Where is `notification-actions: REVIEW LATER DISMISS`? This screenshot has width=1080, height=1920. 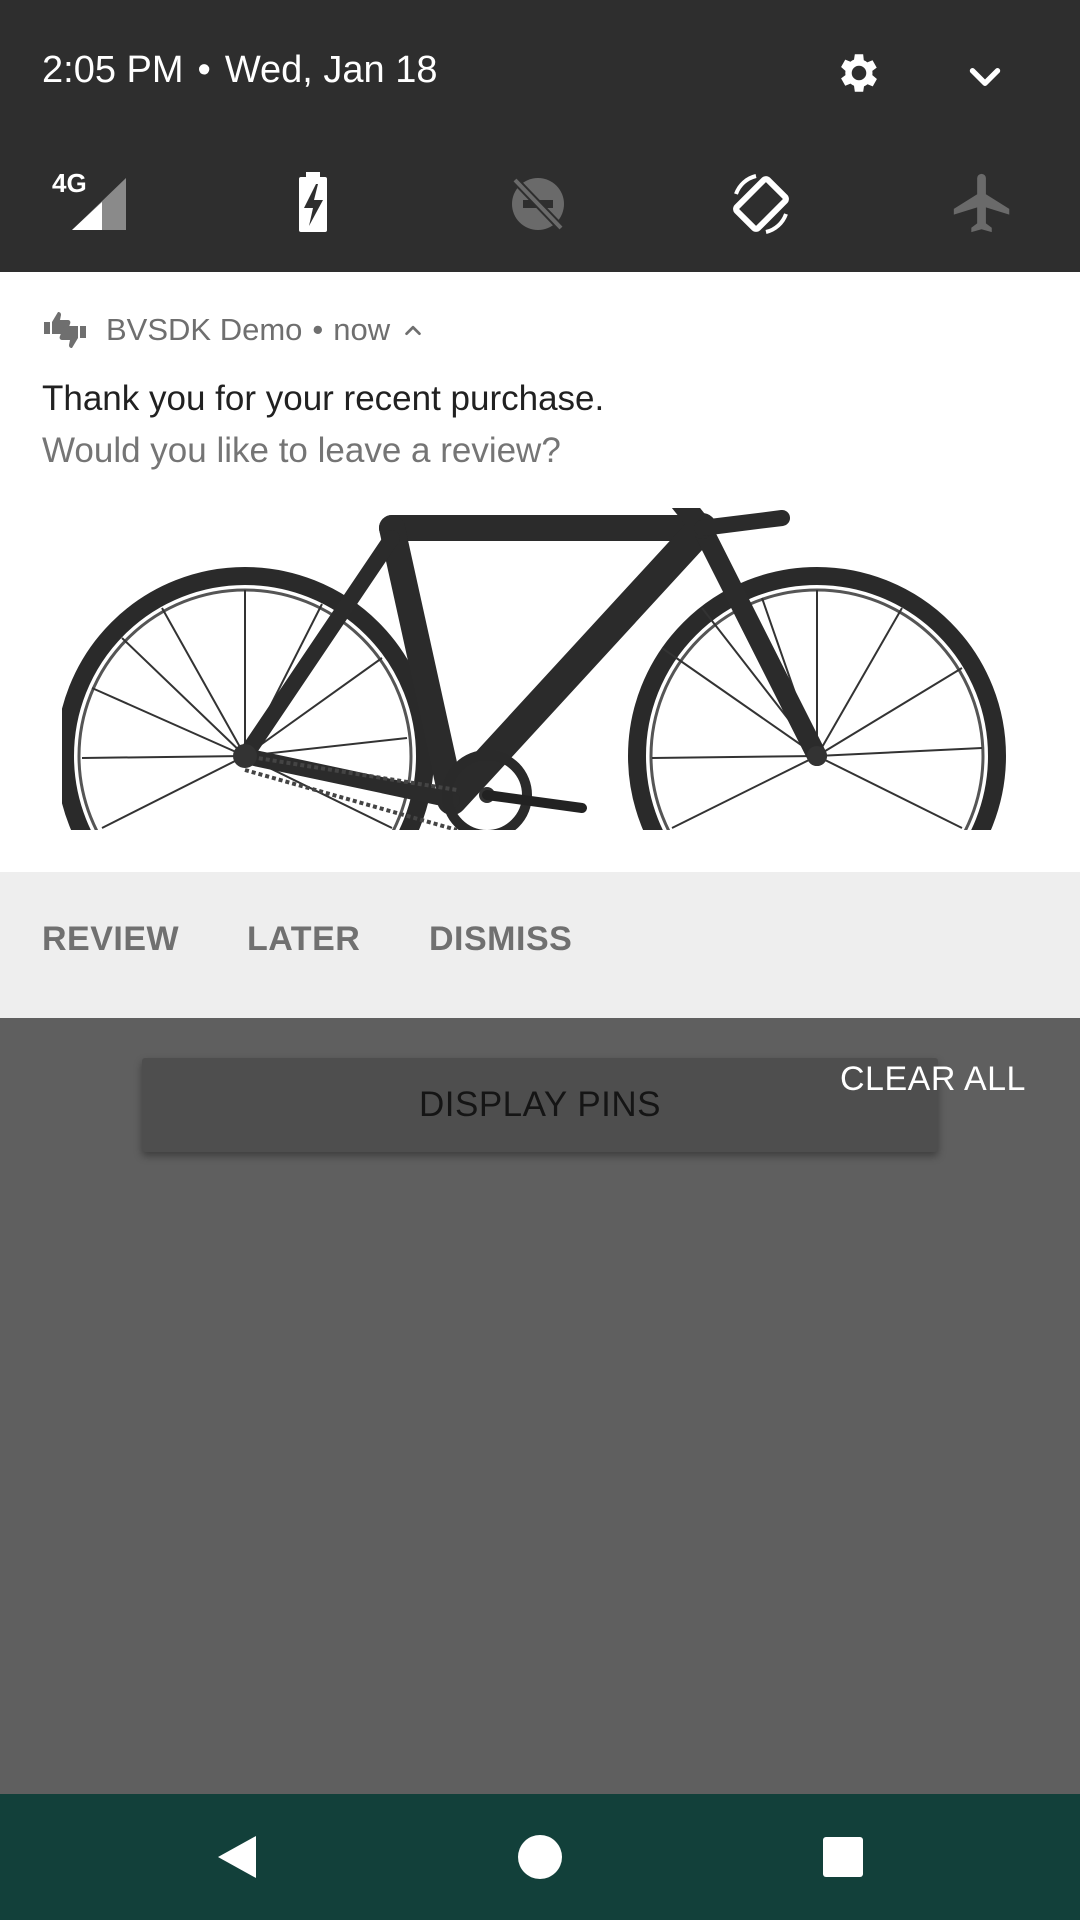 notification-actions: REVIEW LATER DISMISS is located at coordinates (540, 945).